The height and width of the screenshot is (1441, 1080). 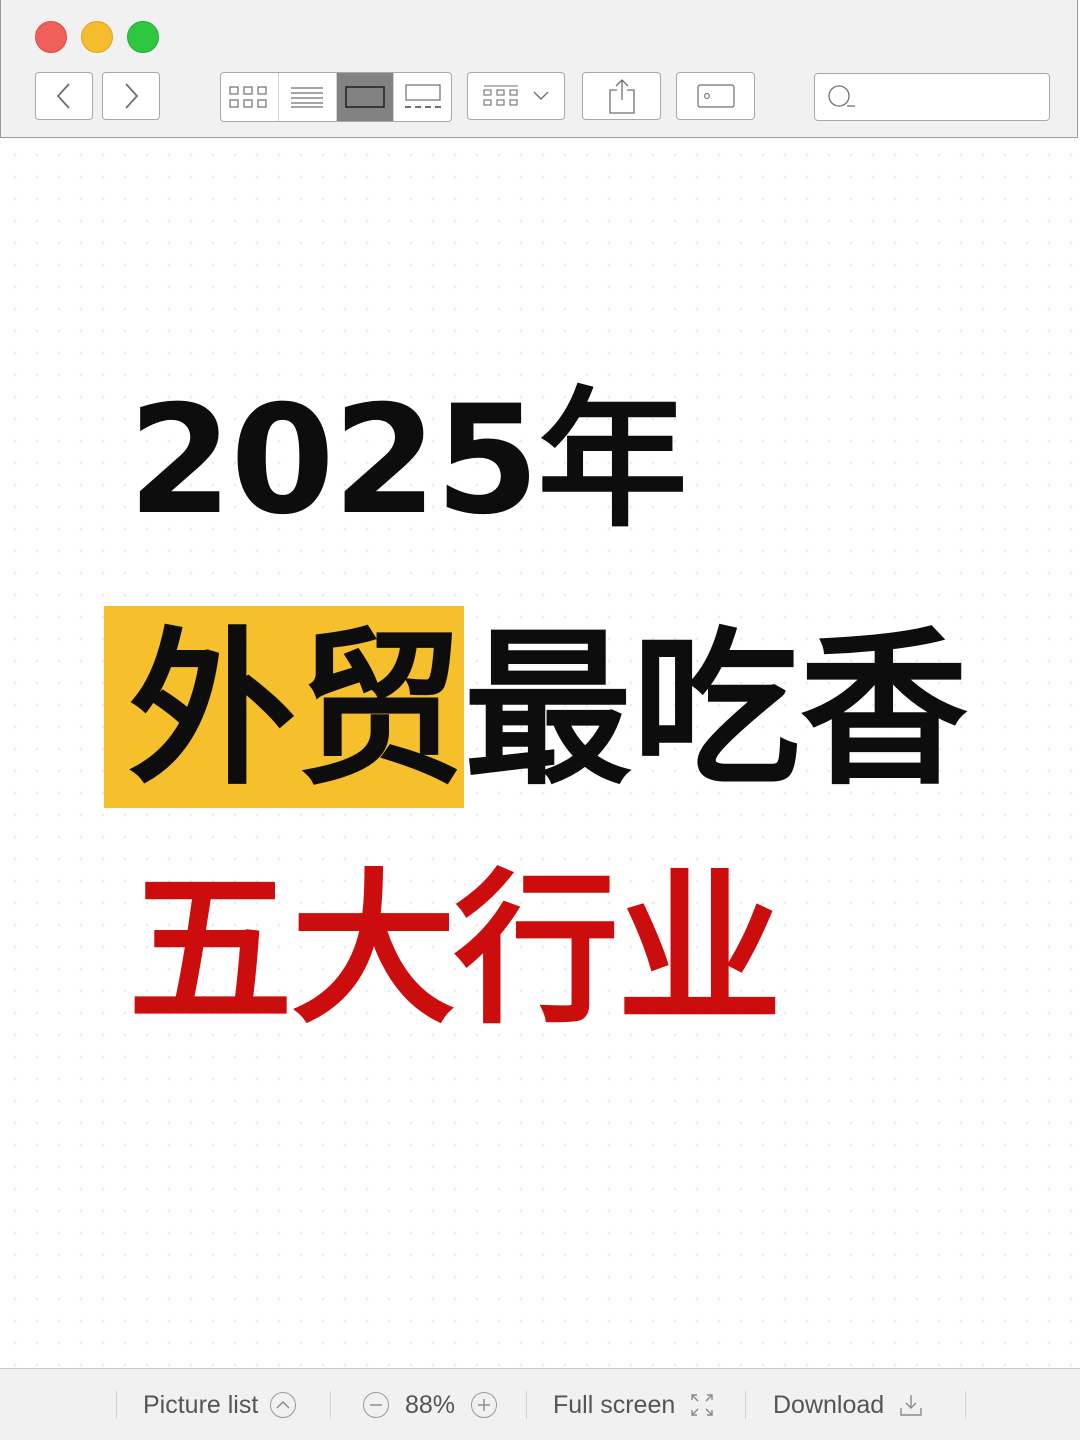 I want to click on group-menu-button, so click(x=516, y=96).